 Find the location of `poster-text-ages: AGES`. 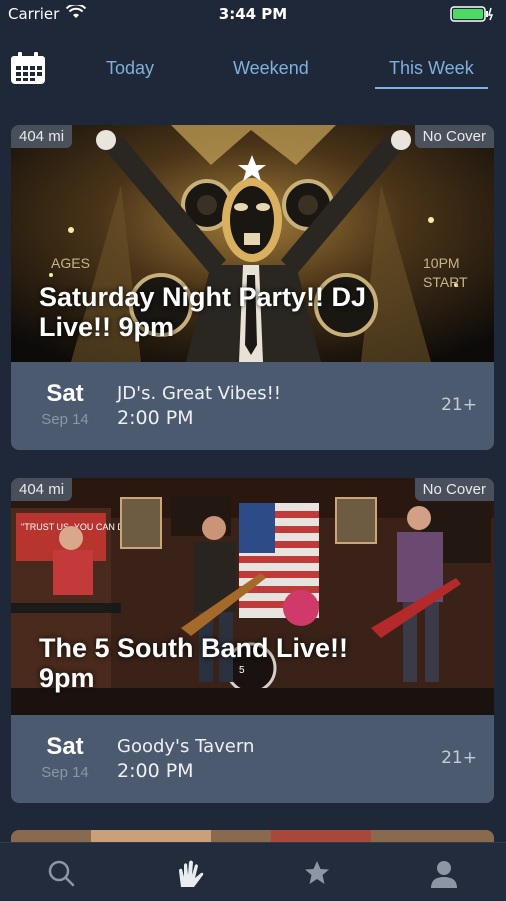

poster-text-ages: AGES is located at coordinates (70, 263).